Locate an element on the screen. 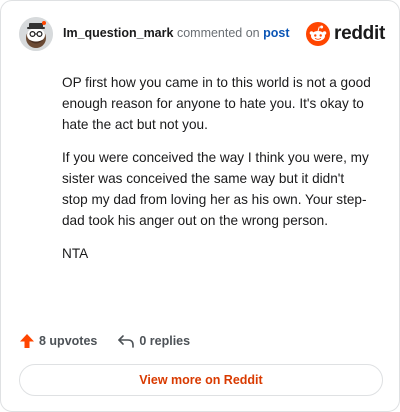 The width and height of the screenshot is (400, 412). comment-meta: Im_question_mark commented on post is located at coordinates (176, 33).